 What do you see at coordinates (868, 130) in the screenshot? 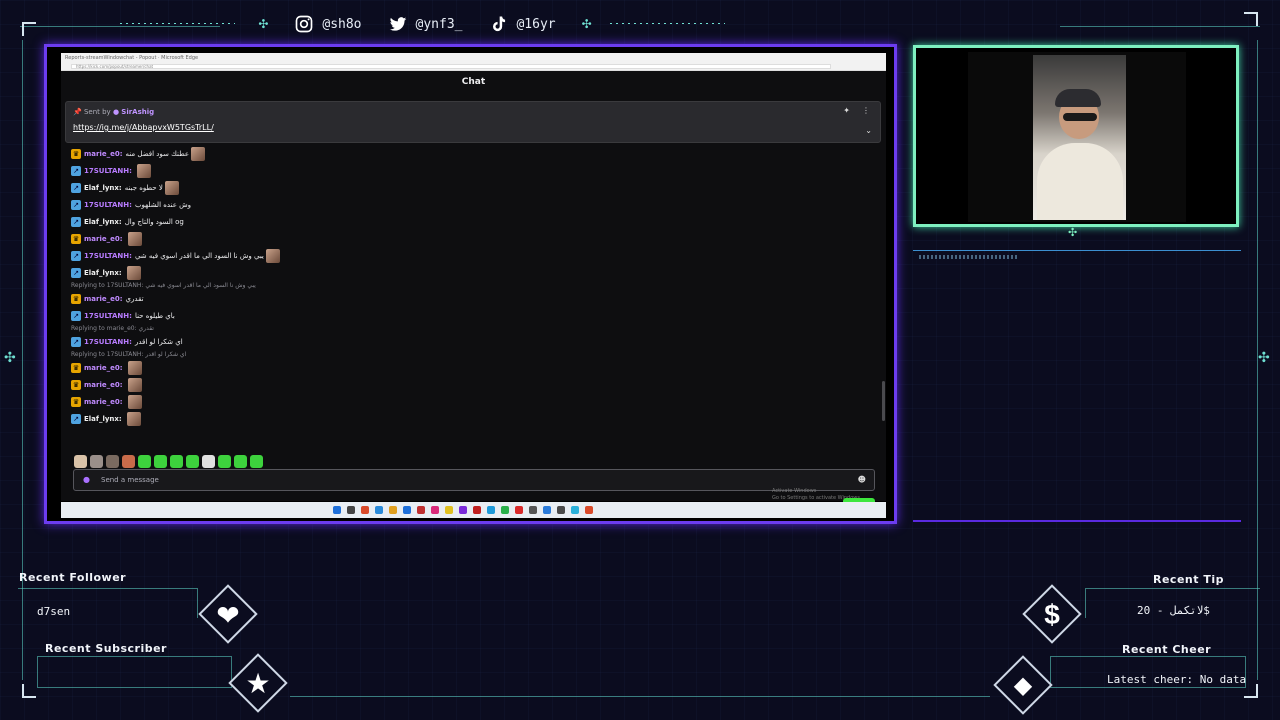
I see `chevron-down-icon: ⌄` at bounding box center [868, 130].